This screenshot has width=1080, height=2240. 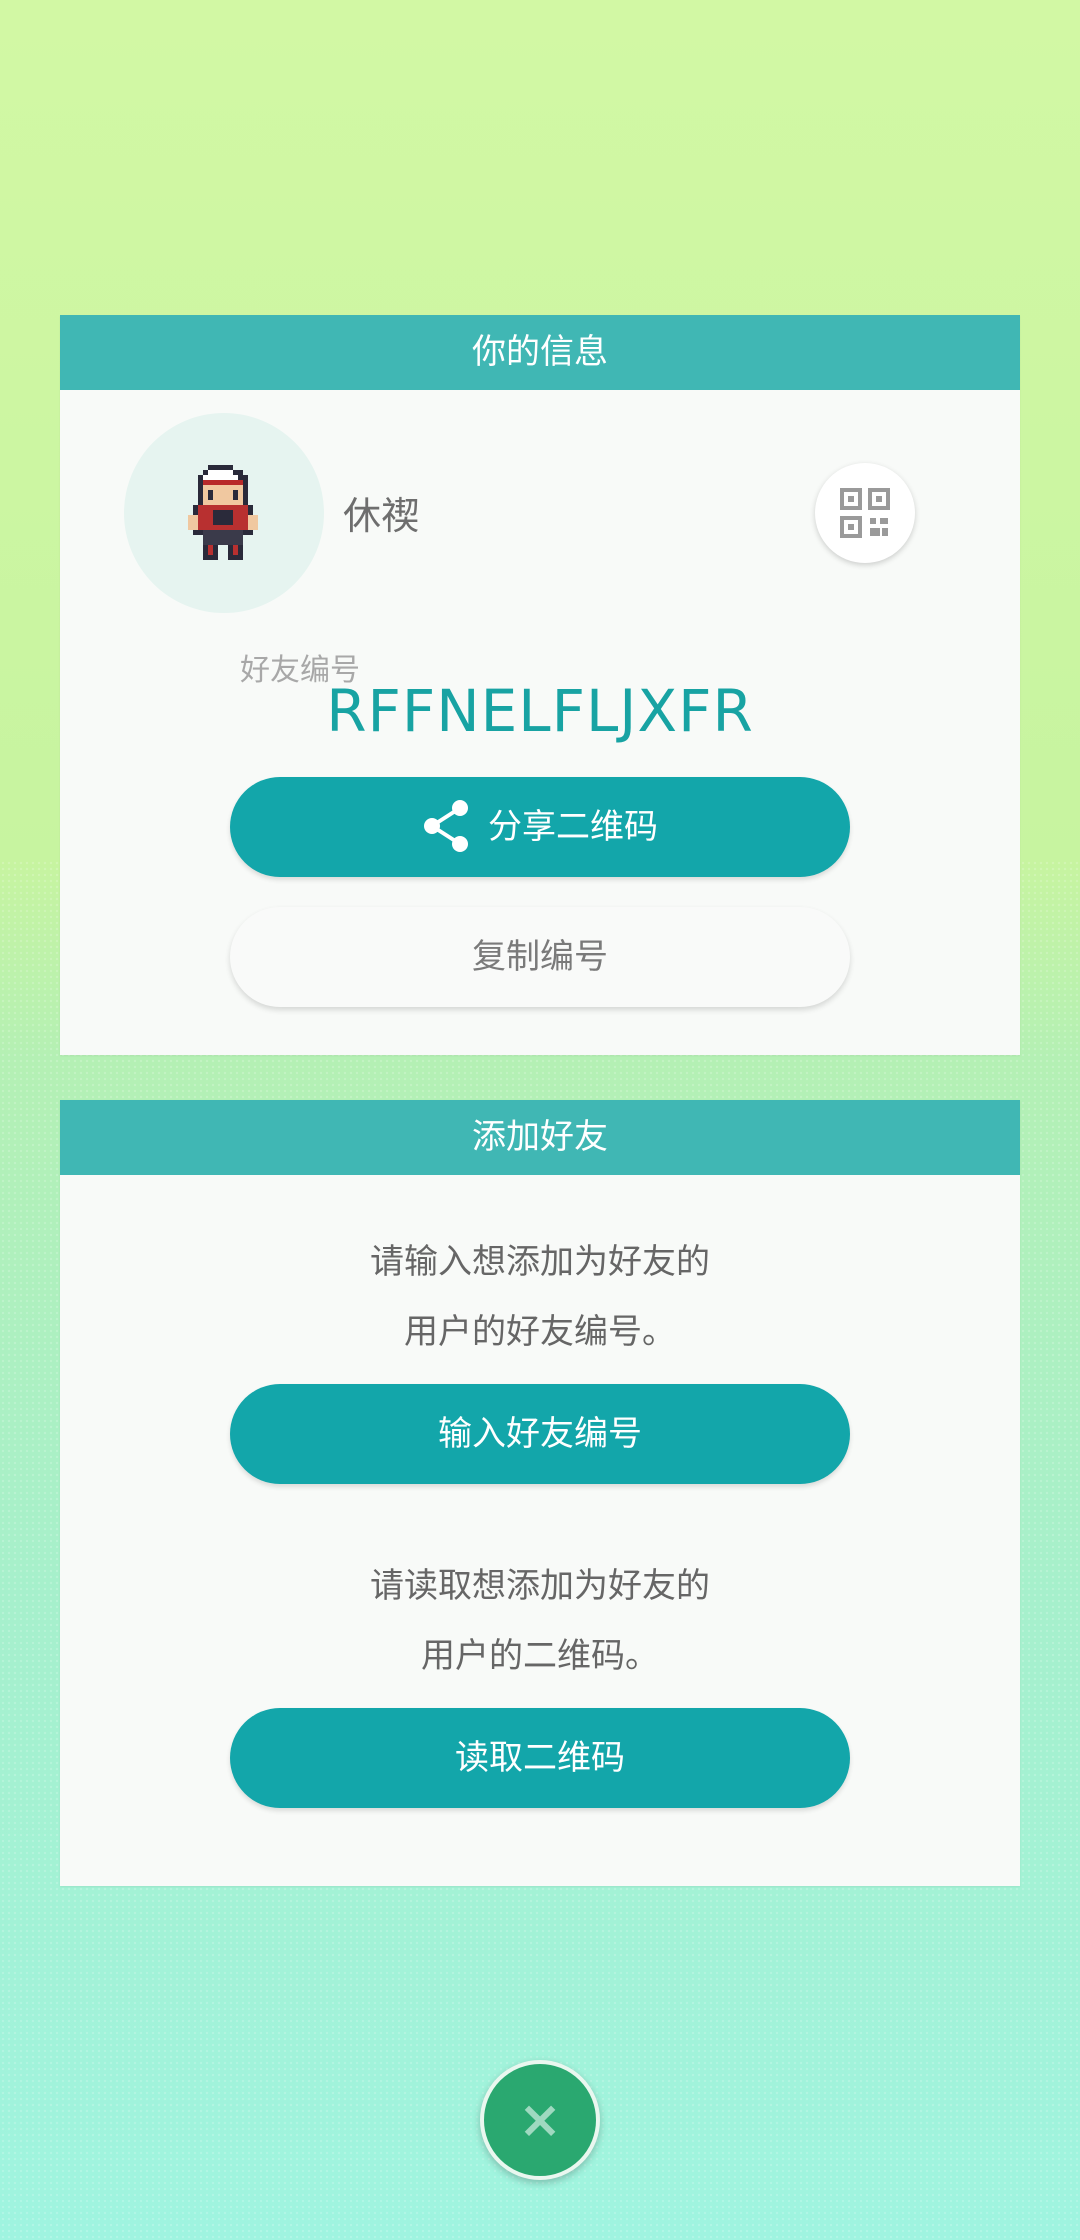 I want to click on copy-code-button: 复制编号, so click(x=540, y=957).